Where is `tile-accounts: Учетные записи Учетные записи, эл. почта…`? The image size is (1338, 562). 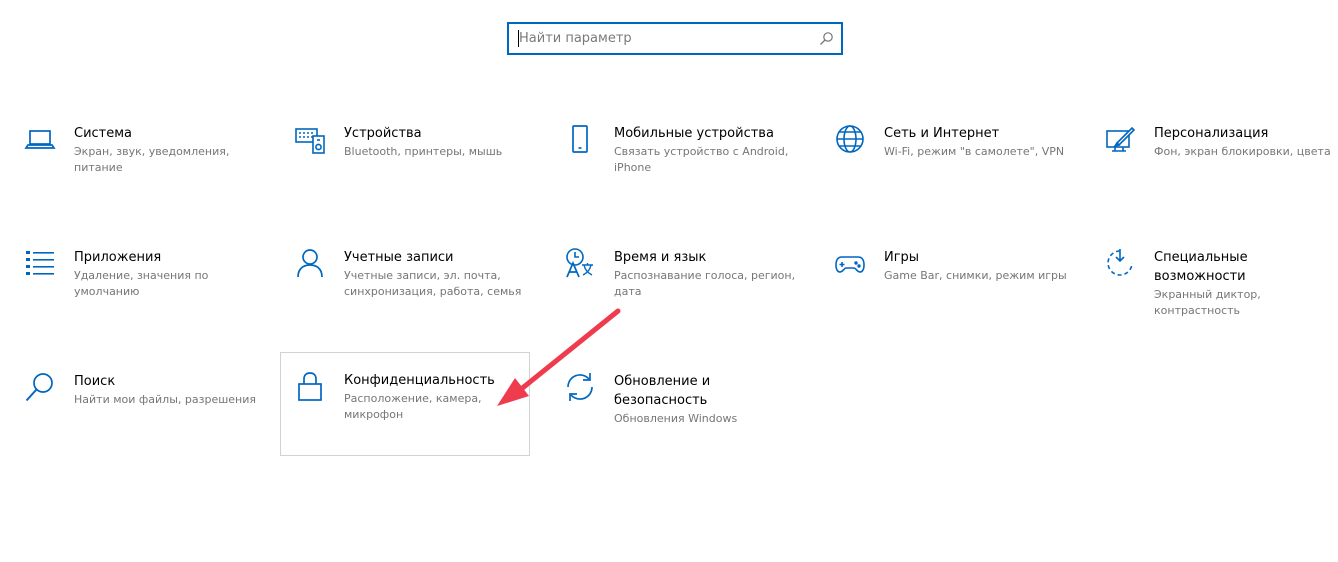
tile-accounts: Учетные записи Учетные записи, эл. почта… is located at coordinates (405, 288).